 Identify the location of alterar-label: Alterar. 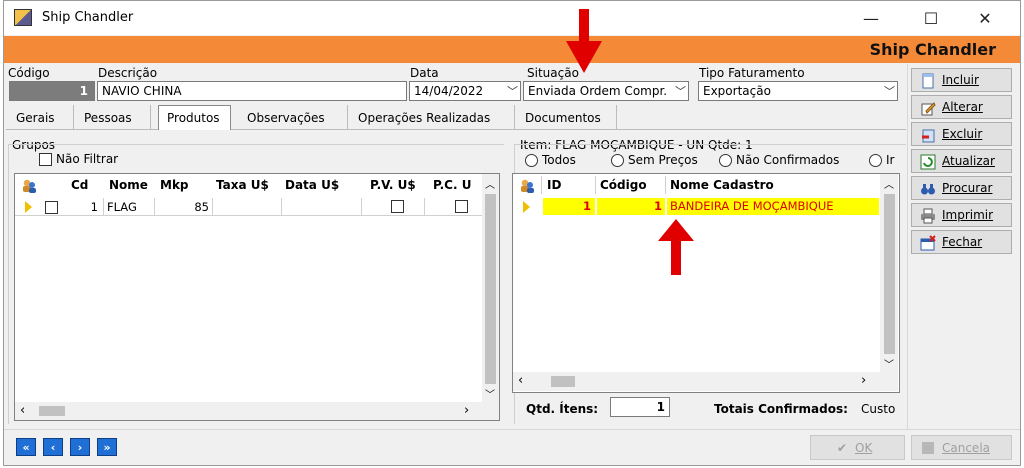
(962, 107).